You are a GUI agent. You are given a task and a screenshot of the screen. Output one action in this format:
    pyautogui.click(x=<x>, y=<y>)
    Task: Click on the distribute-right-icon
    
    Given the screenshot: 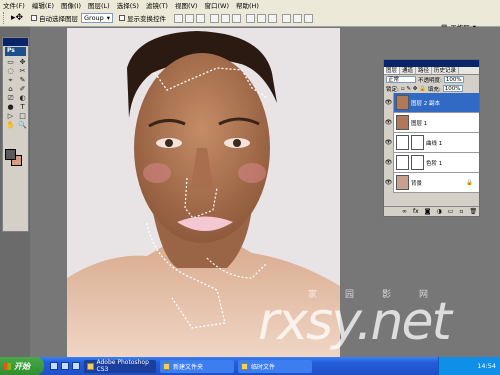 What is the action you would take?
    pyautogui.click(x=308, y=18)
    